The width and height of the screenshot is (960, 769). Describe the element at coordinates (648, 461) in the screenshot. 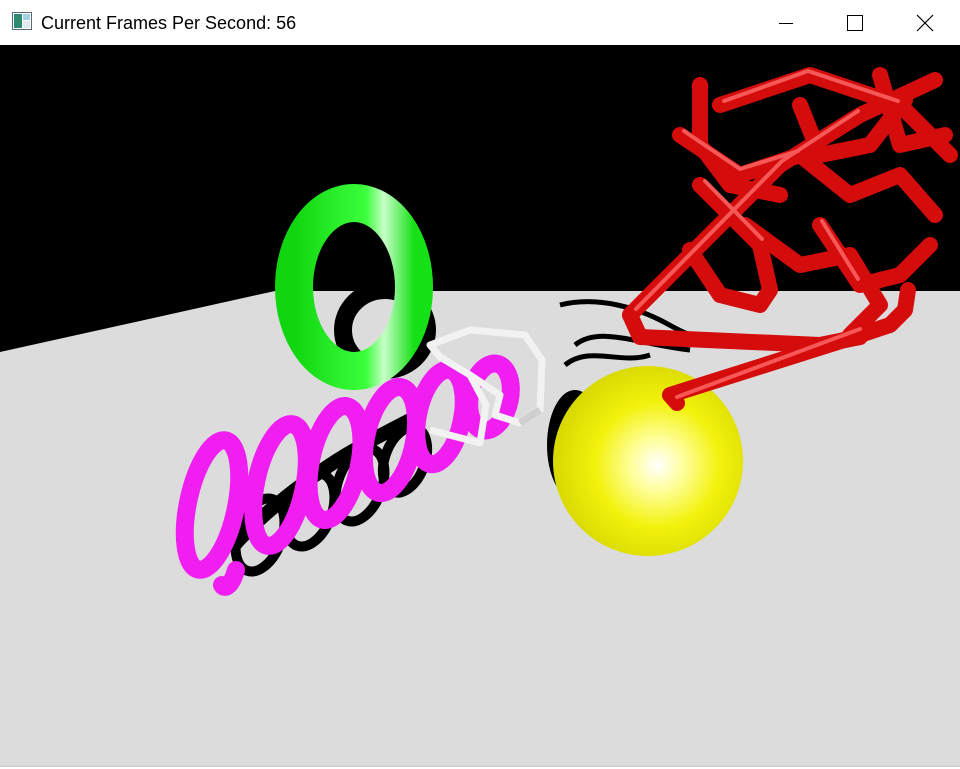

I see `yellow-sphere` at that location.